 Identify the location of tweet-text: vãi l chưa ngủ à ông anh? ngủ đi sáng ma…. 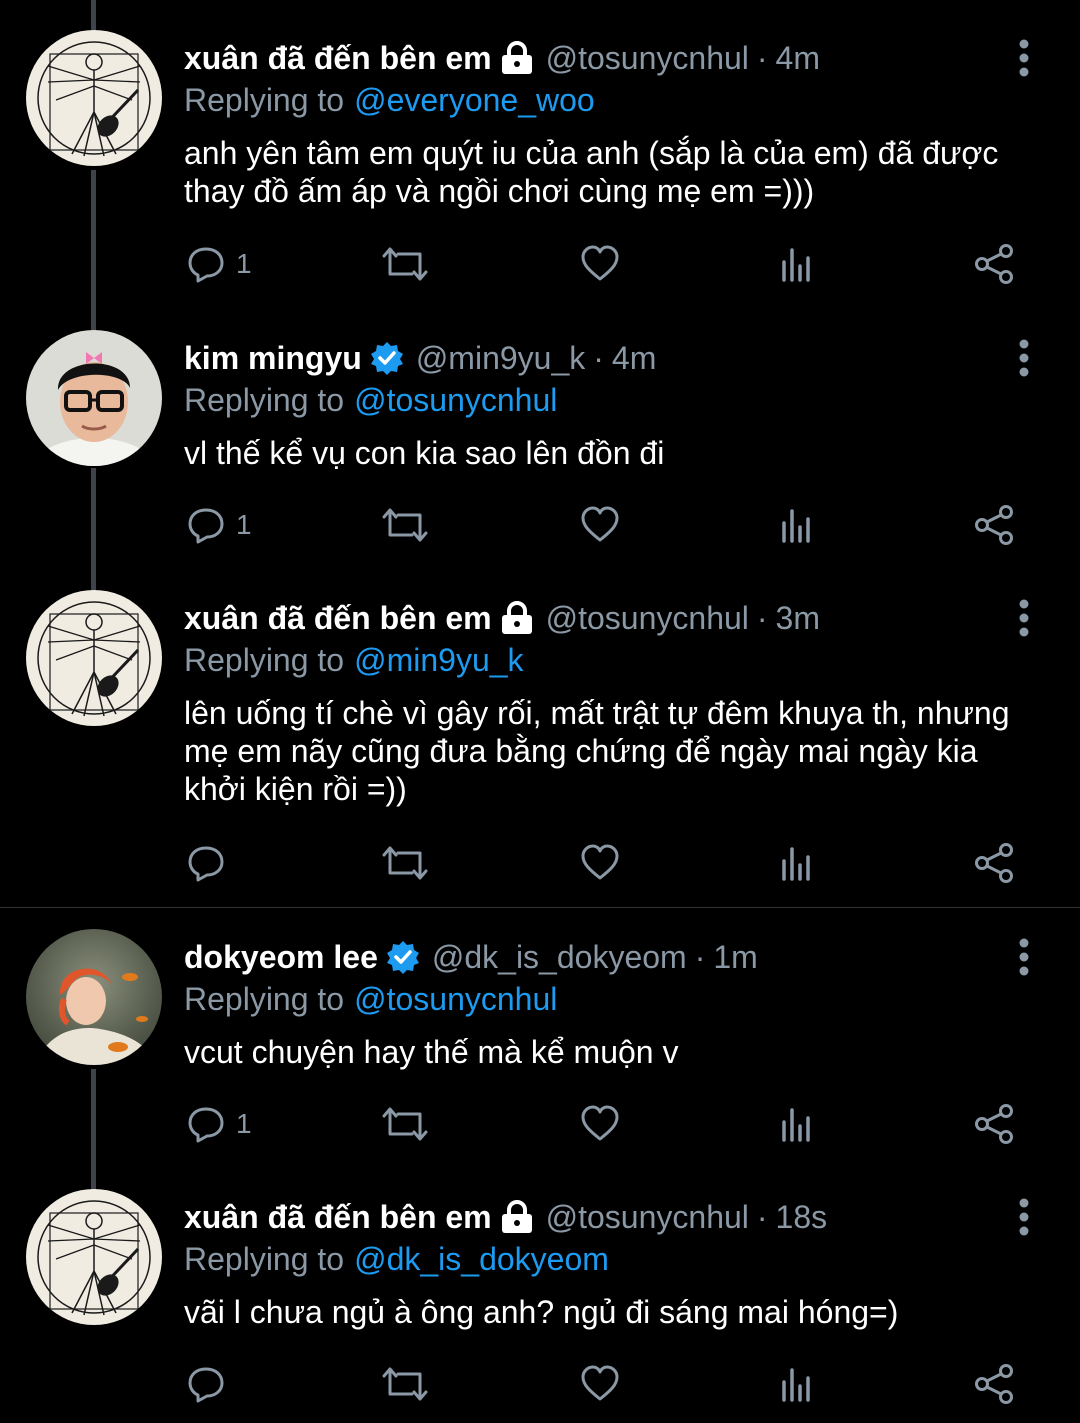
(614, 1312).